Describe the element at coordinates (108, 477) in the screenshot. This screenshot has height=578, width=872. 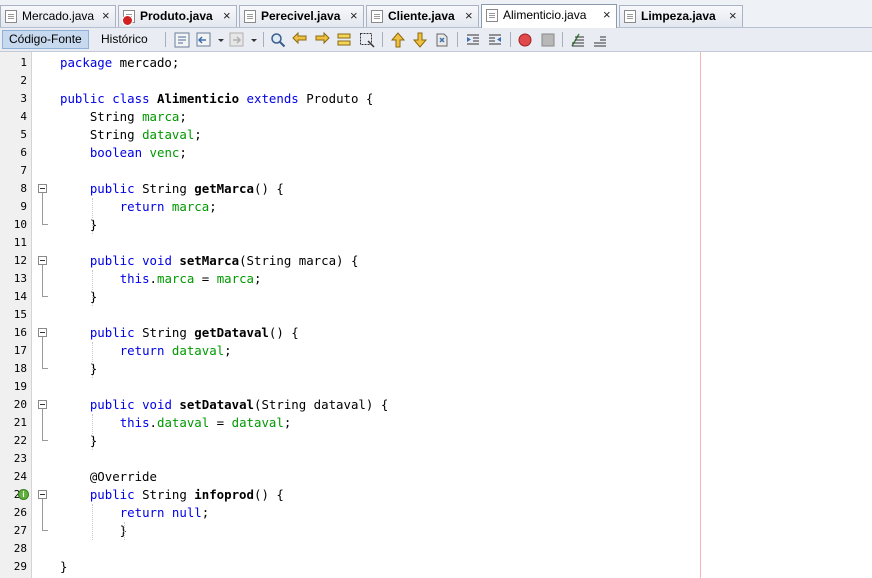
I see `code-line: @Override` at that location.